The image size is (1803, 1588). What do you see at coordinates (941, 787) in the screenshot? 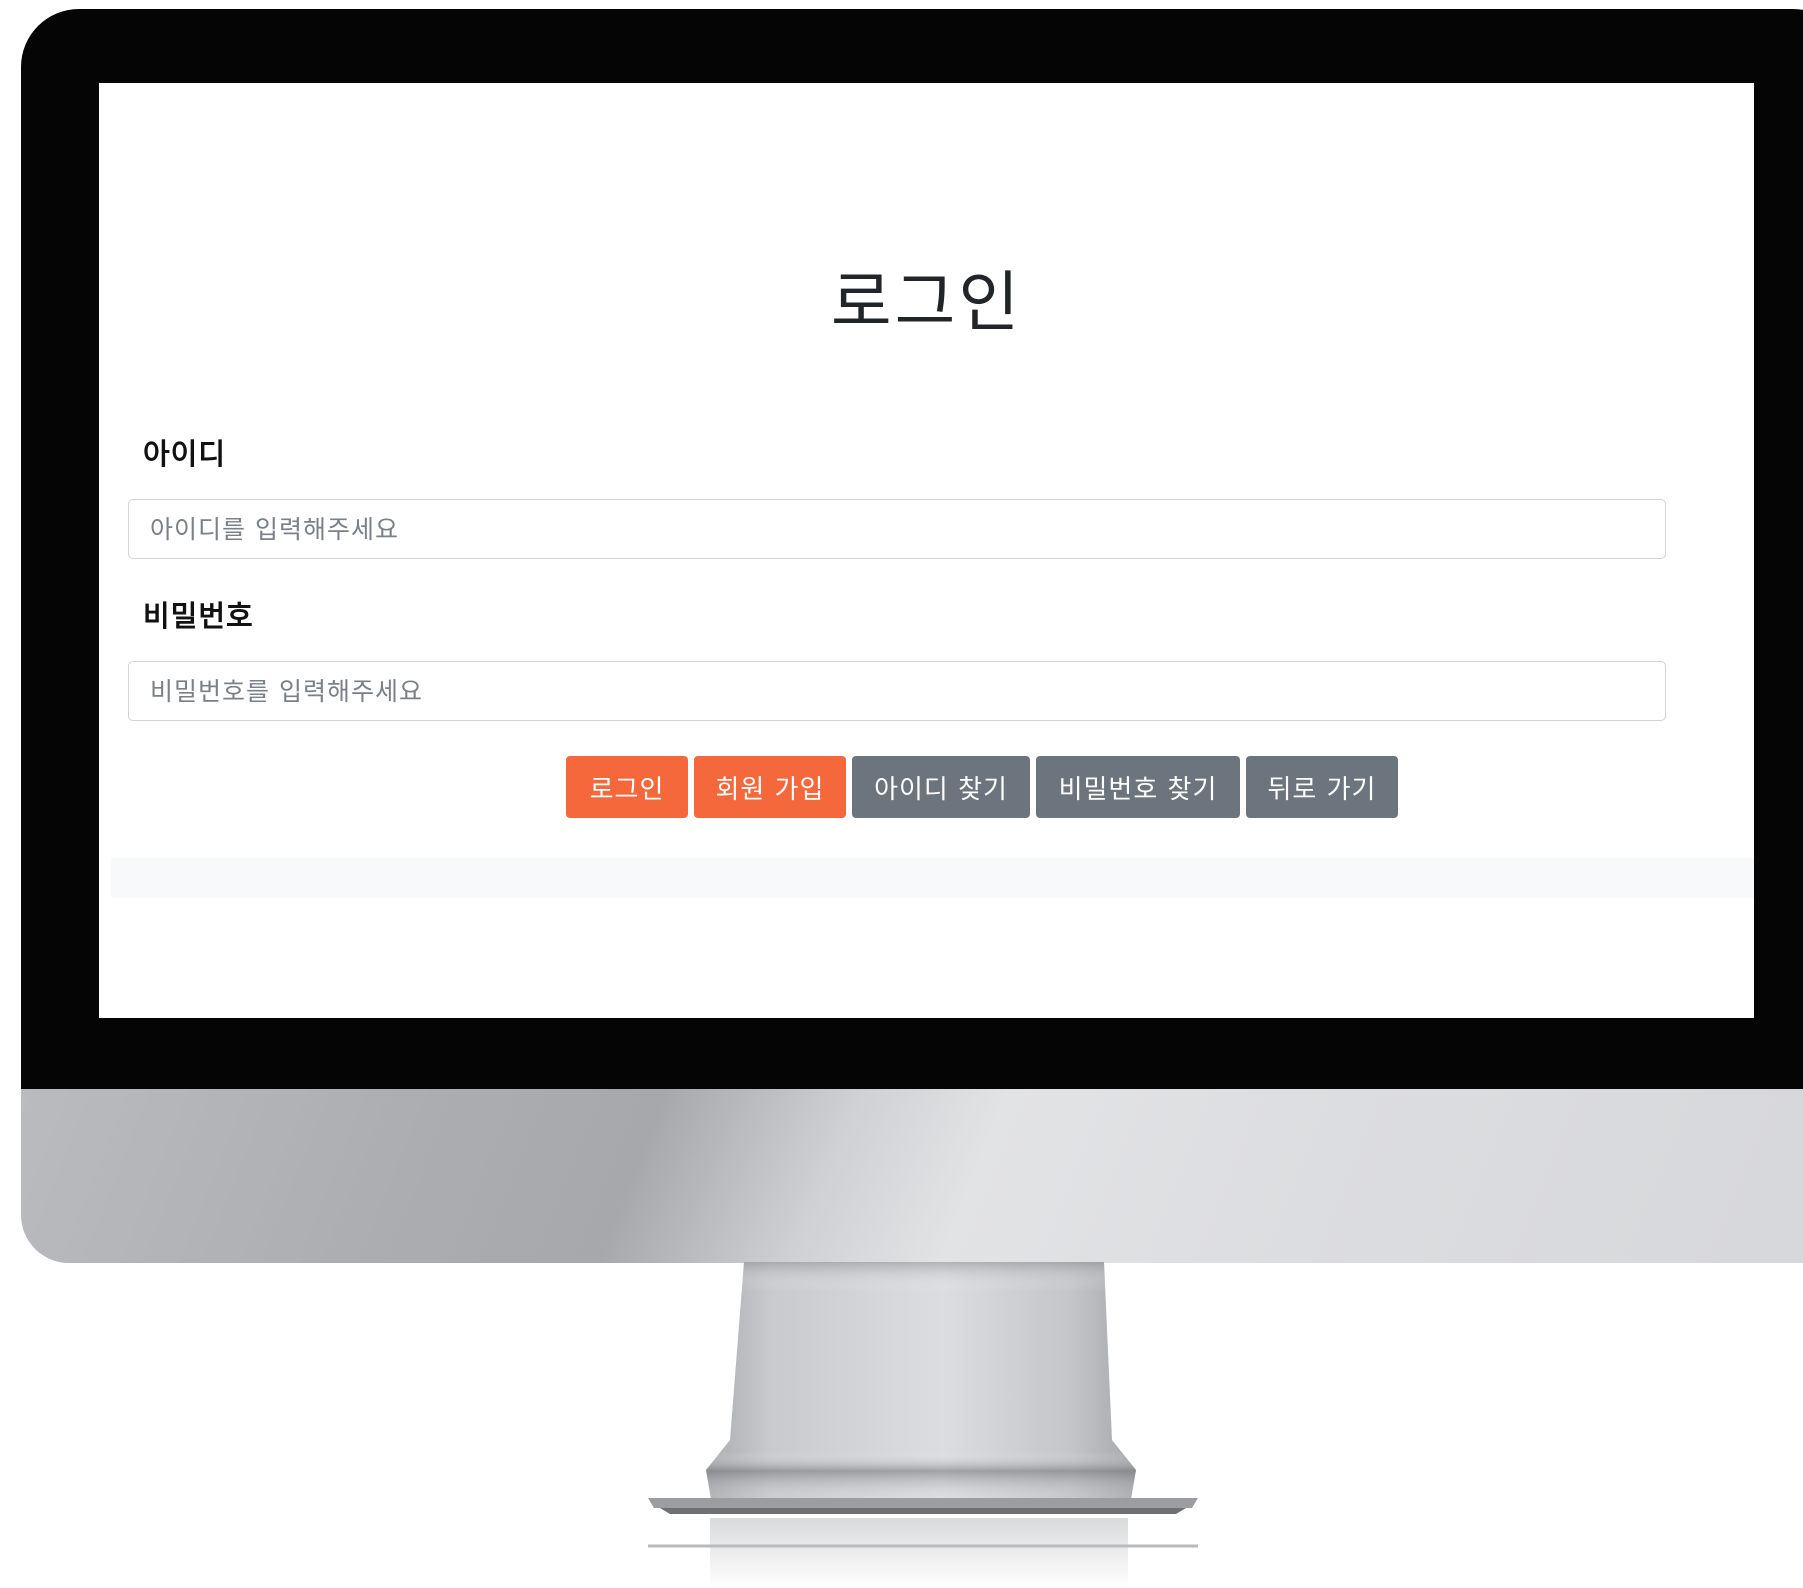
I see `find-id-button: 아이디 찾기` at bounding box center [941, 787].